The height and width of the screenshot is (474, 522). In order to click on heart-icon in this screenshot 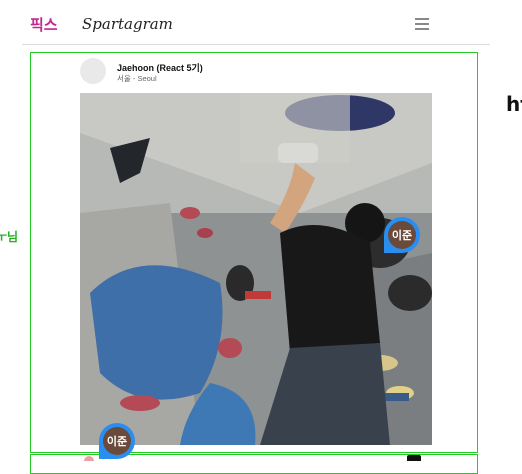, I will do `click(89, 458)`.